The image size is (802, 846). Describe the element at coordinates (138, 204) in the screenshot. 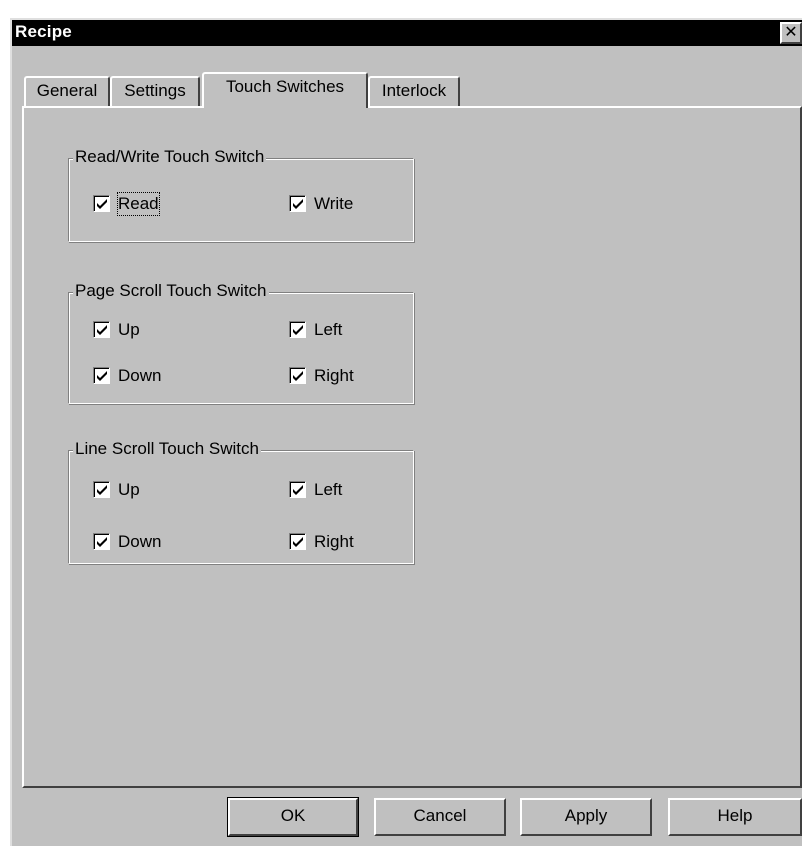

I see `checkbox-label: Read` at that location.